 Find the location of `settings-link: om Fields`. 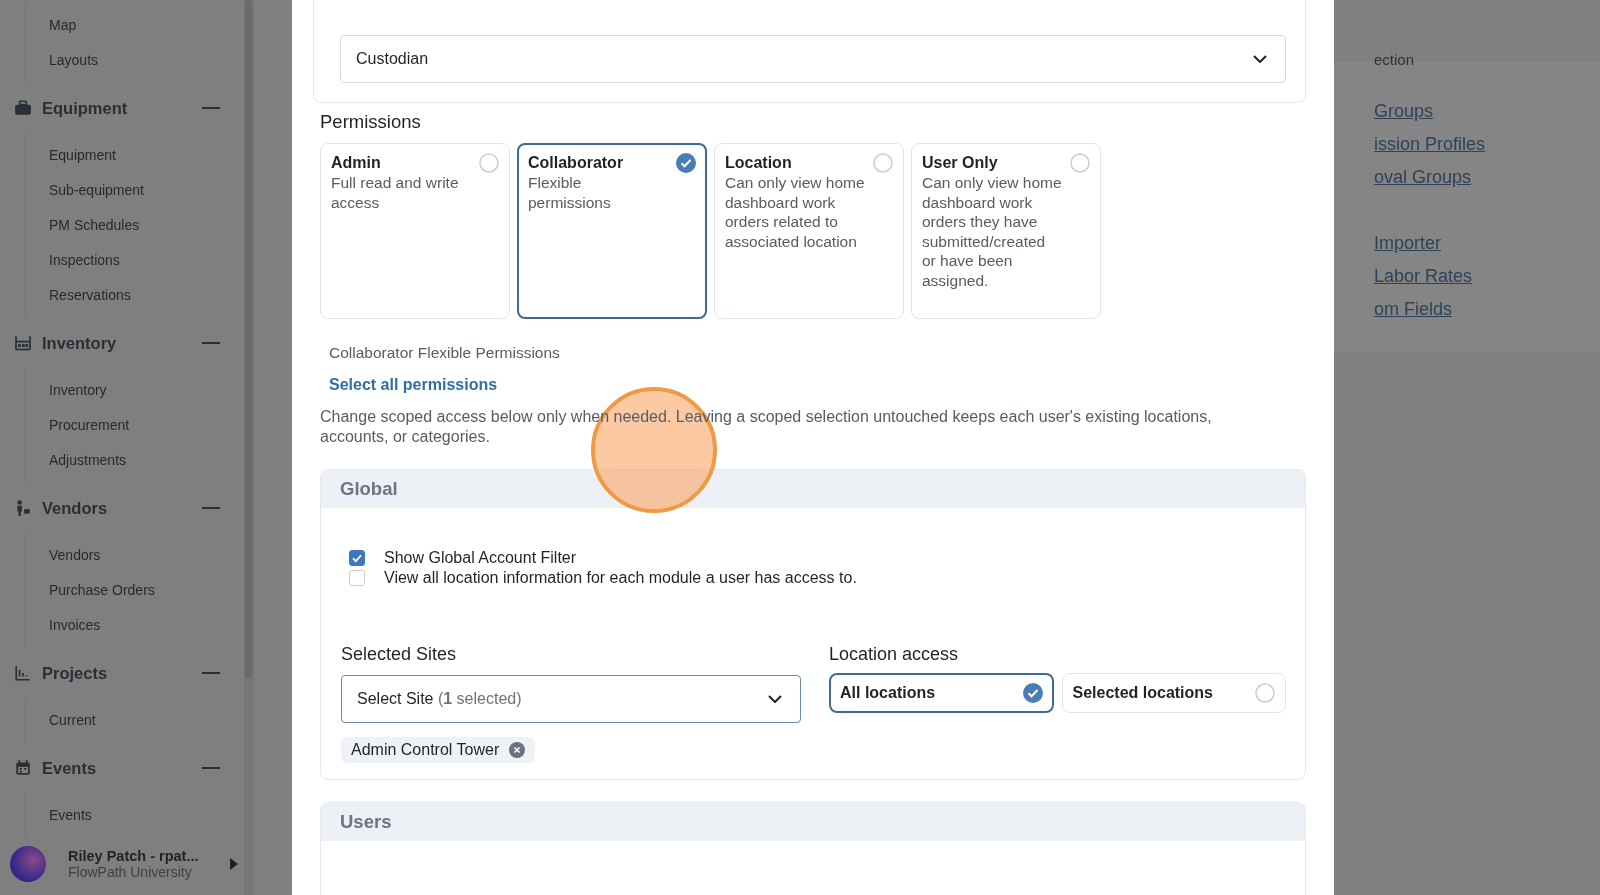

settings-link: om Fields is located at coordinates (1487, 309).